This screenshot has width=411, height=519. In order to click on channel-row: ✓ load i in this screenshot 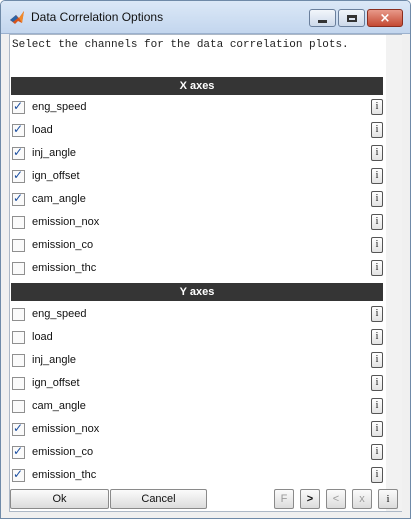, I will do `click(197, 130)`.